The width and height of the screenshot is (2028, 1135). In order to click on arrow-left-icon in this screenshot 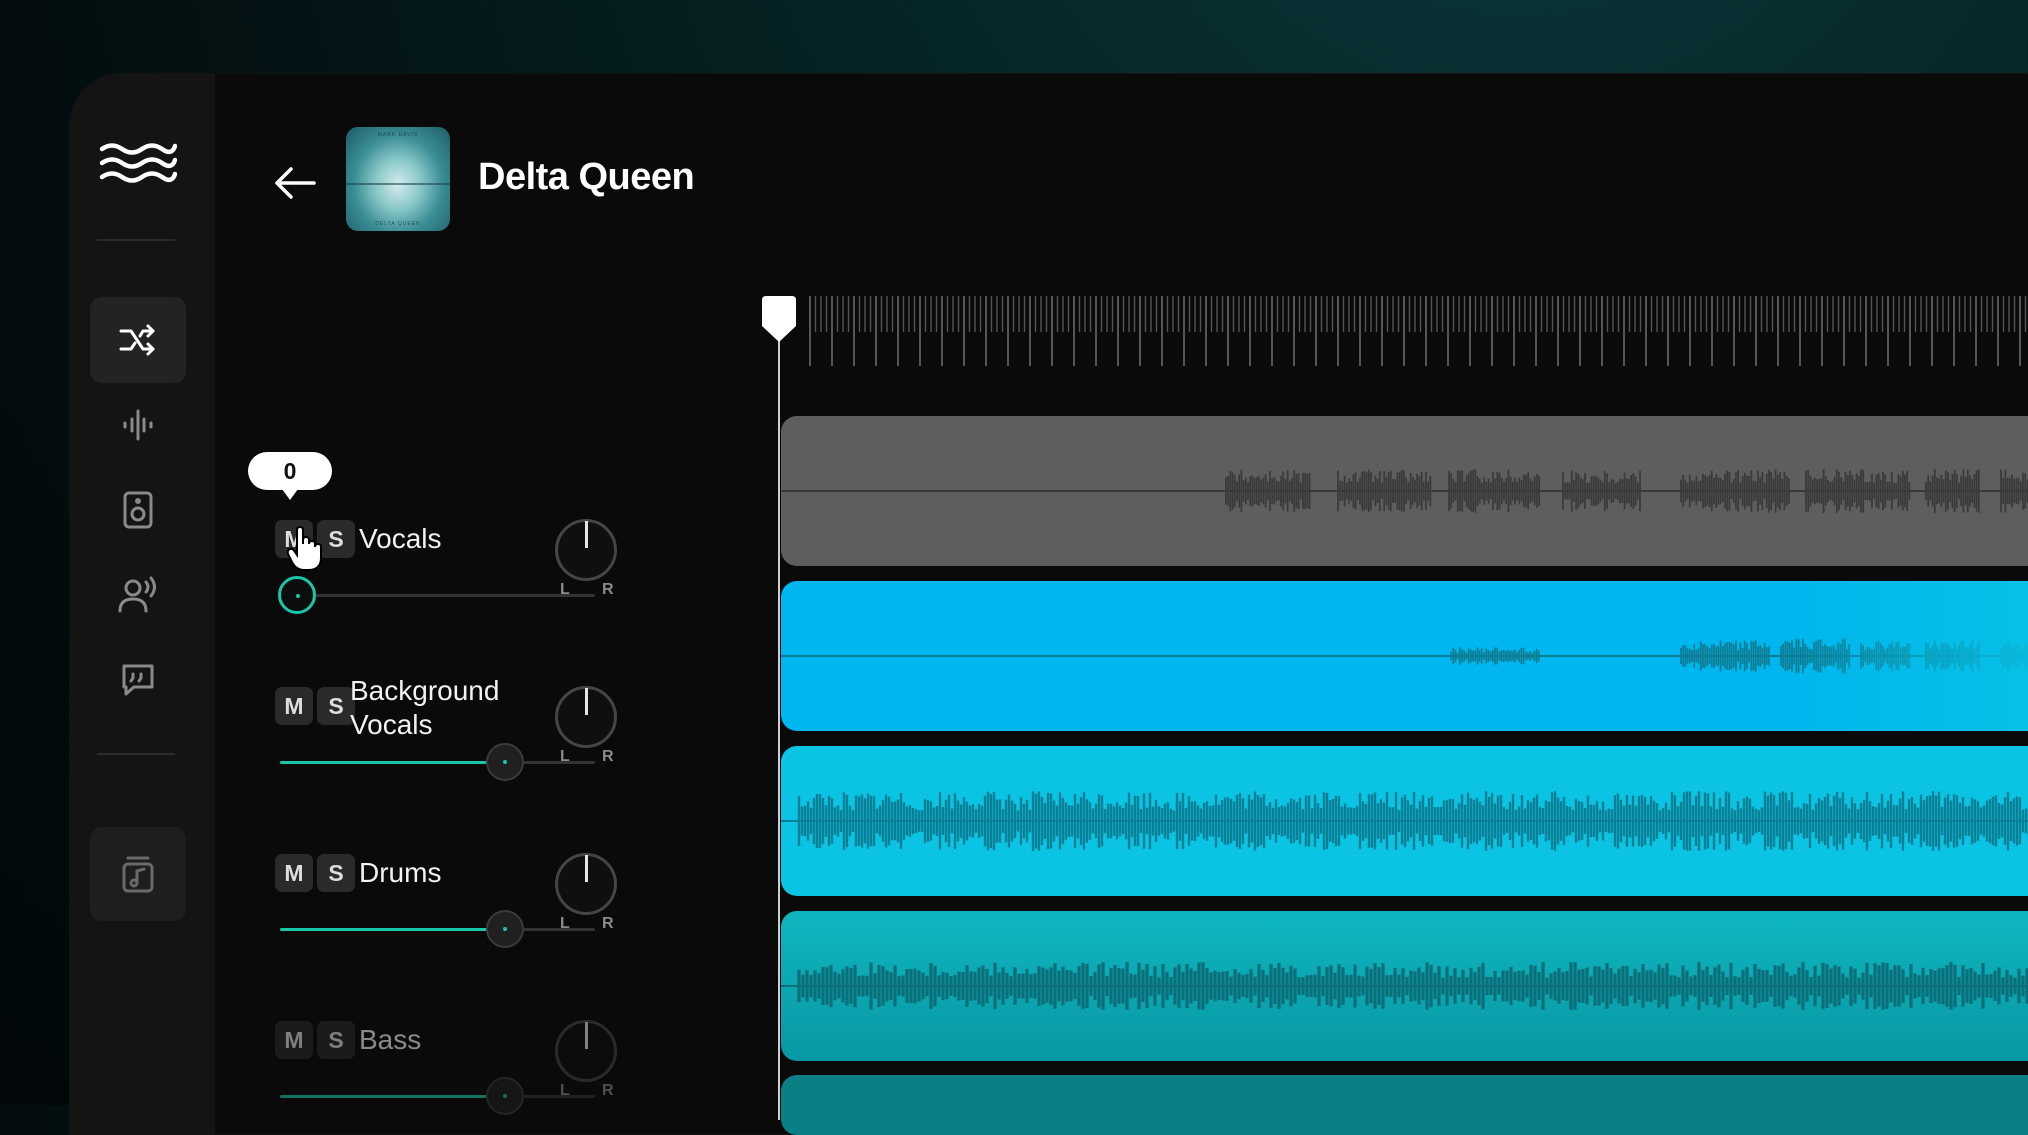, I will do `click(295, 183)`.